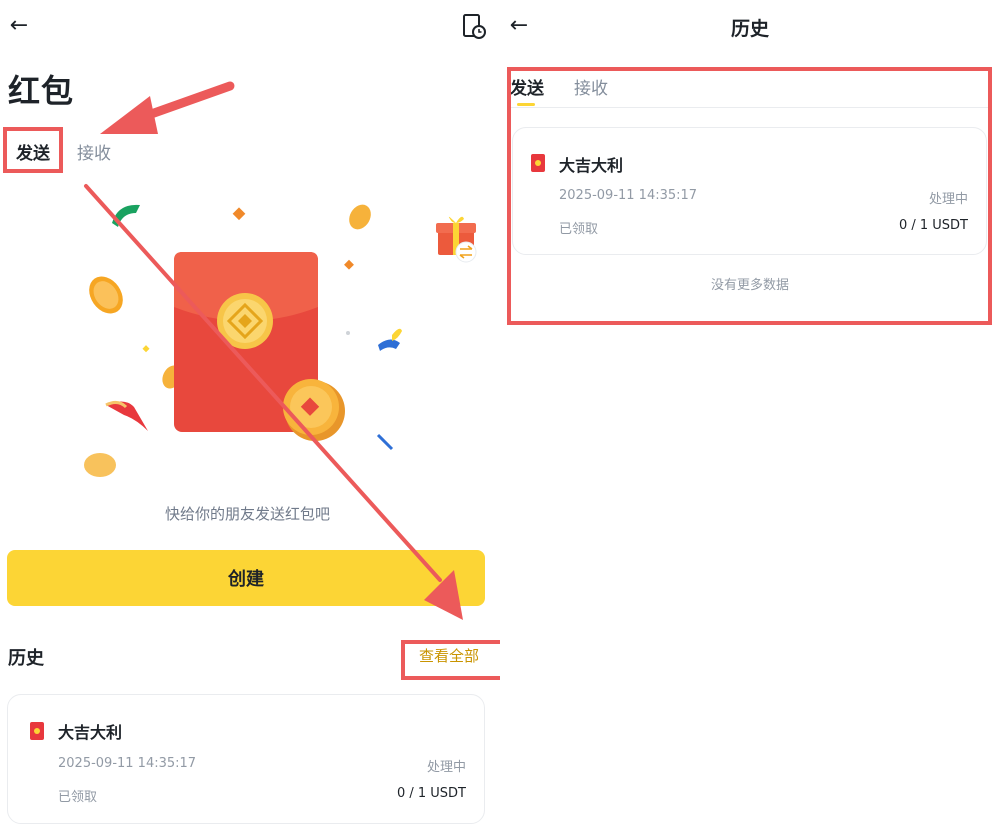 This screenshot has width=1000, height=835. Describe the element at coordinates (450, 660) in the screenshot. I see `annotation-box-view-all` at that location.